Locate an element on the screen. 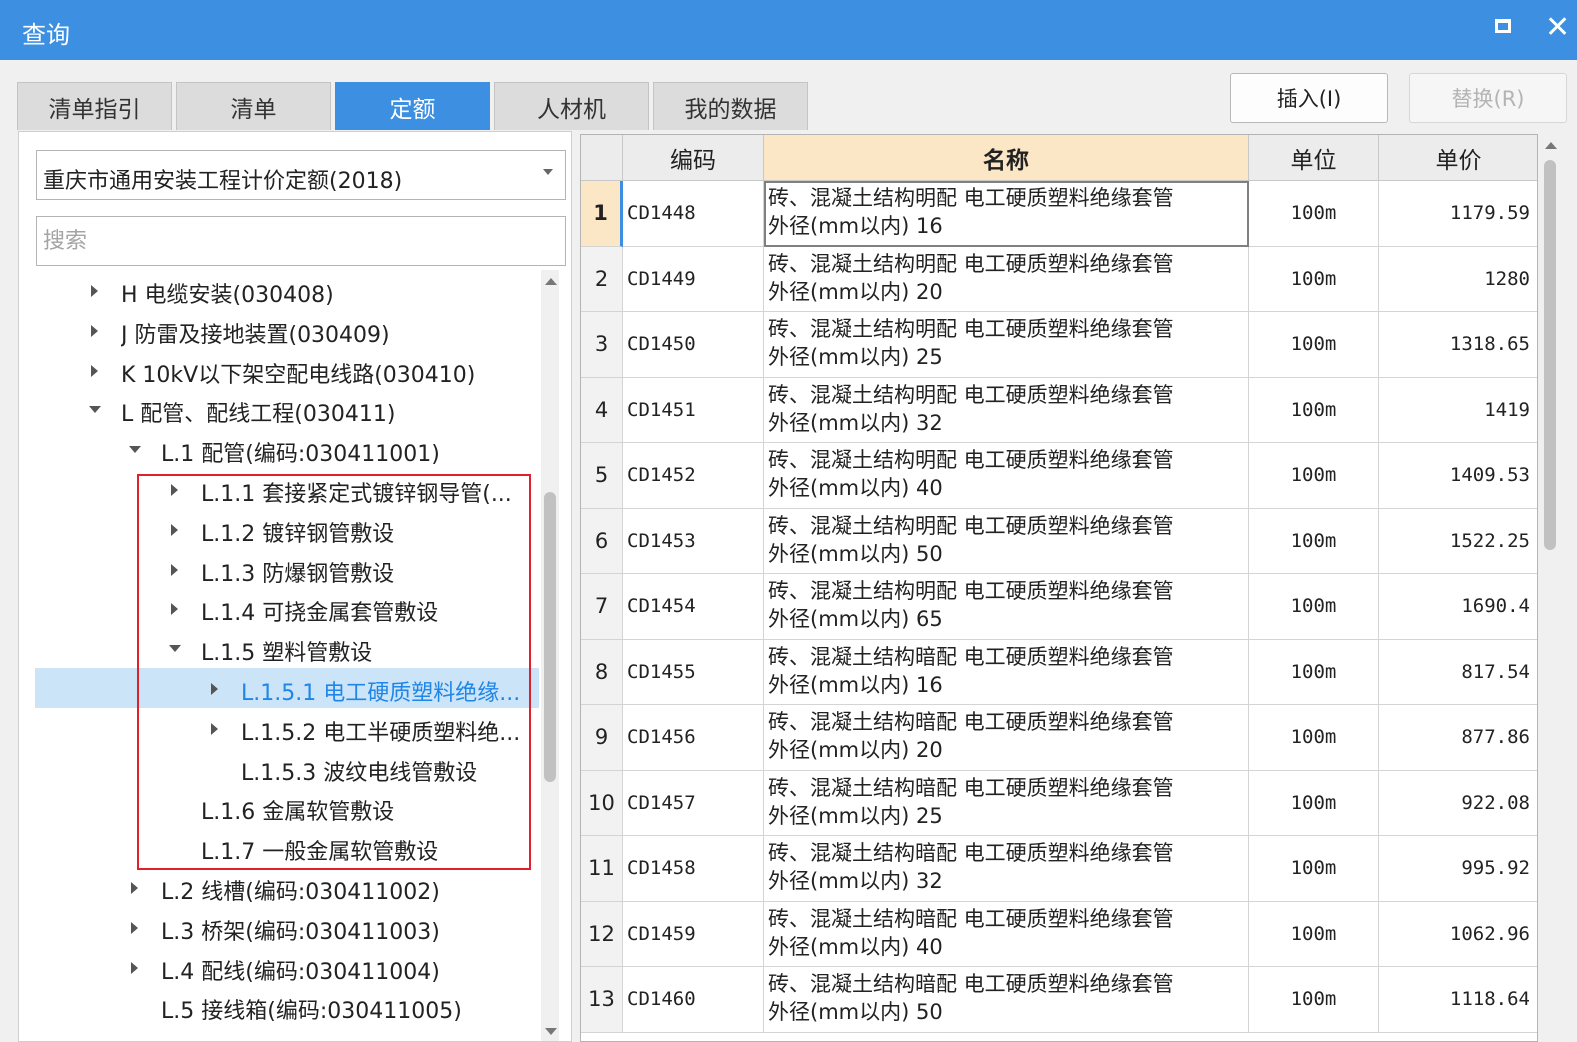 The height and width of the screenshot is (1042, 1577). row-number: 3 is located at coordinates (602, 345).